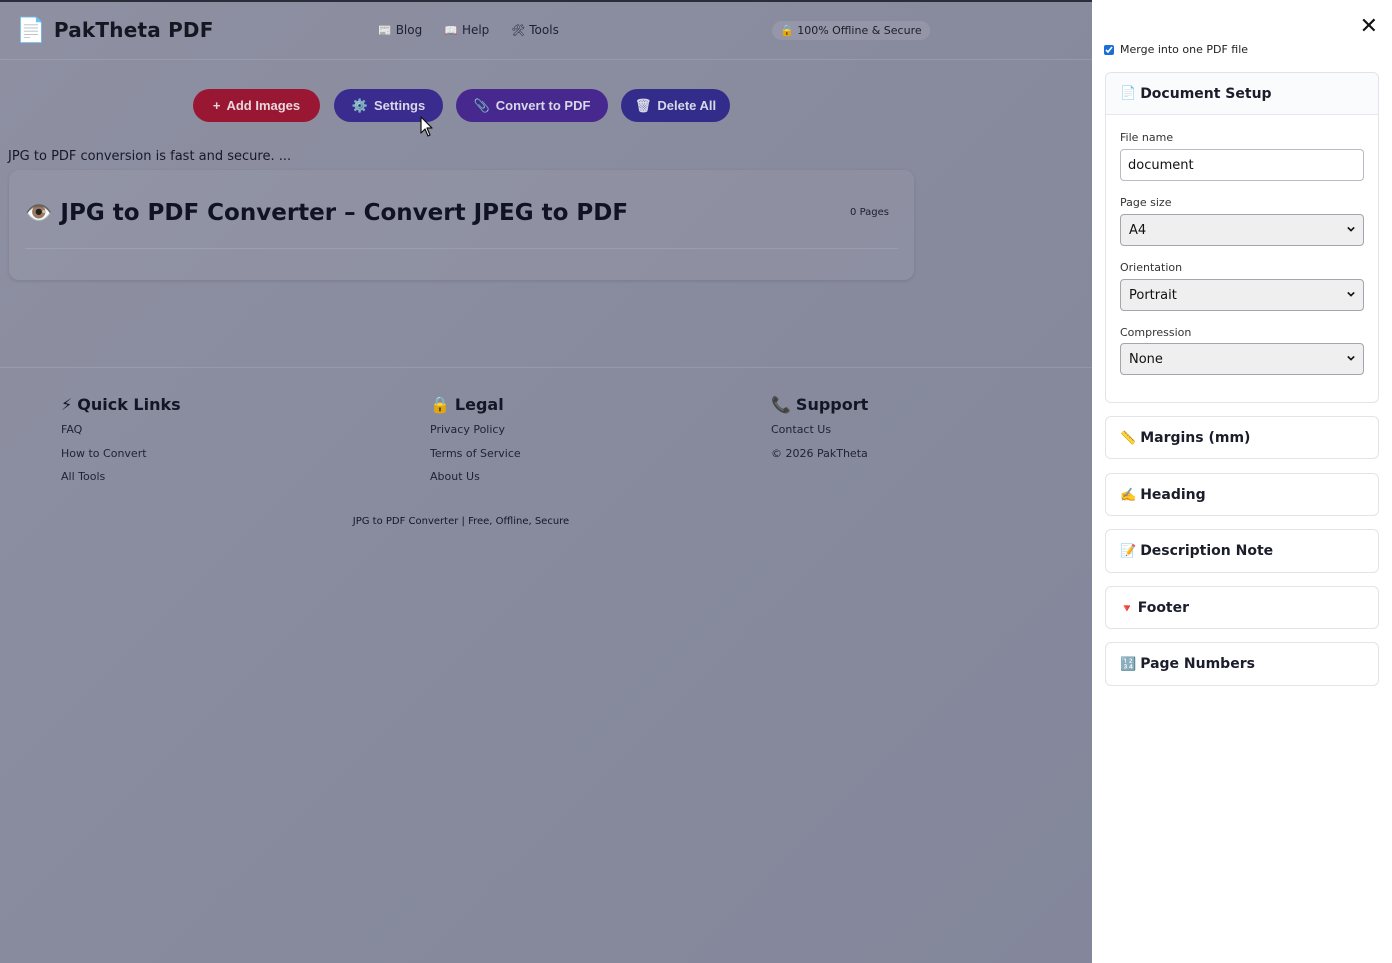 This screenshot has height=963, width=1392. What do you see at coordinates (1128, 495) in the screenshot?
I see `writing-hand-icon: ✍️` at bounding box center [1128, 495].